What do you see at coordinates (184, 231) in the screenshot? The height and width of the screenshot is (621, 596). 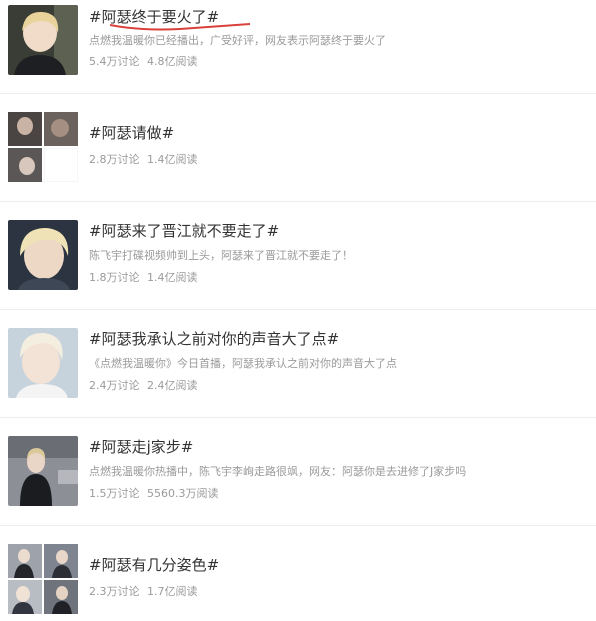 I see `topic-title: #阿瑟来了晋江就不要走了#` at bounding box center [184, 231].